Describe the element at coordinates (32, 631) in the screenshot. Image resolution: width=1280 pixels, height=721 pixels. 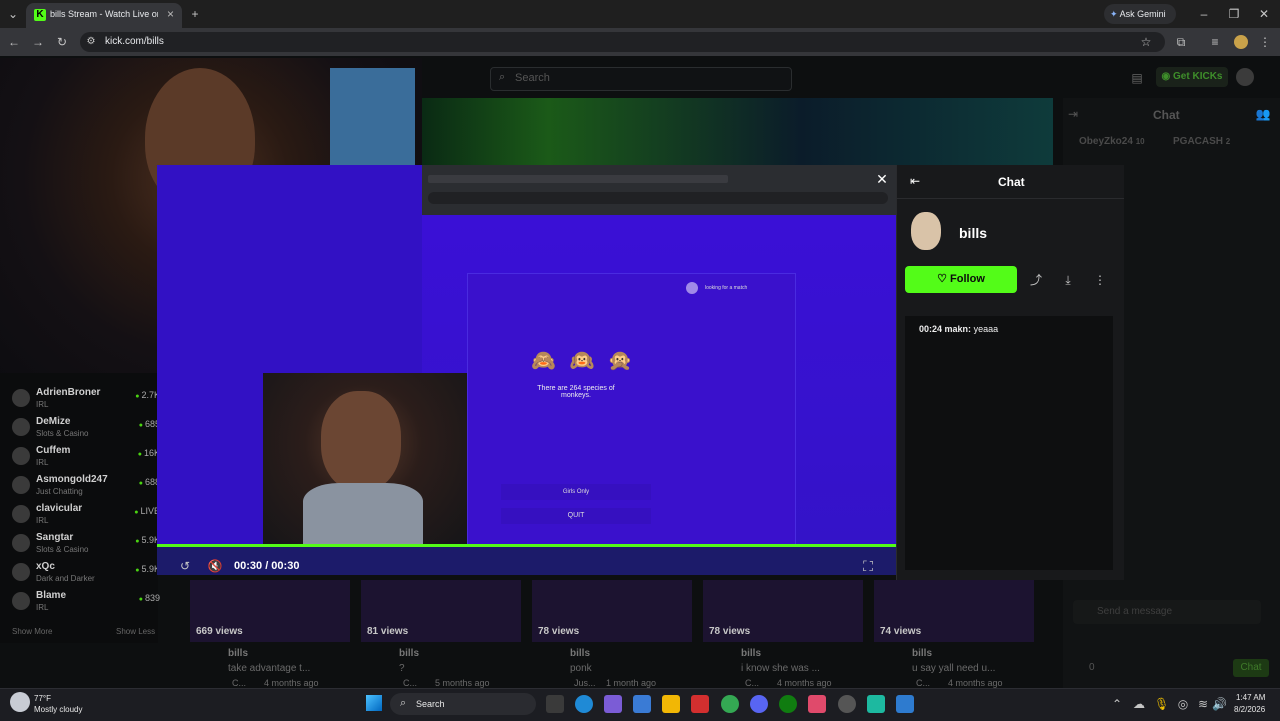
I see `show-more-link: Show More` at that location.